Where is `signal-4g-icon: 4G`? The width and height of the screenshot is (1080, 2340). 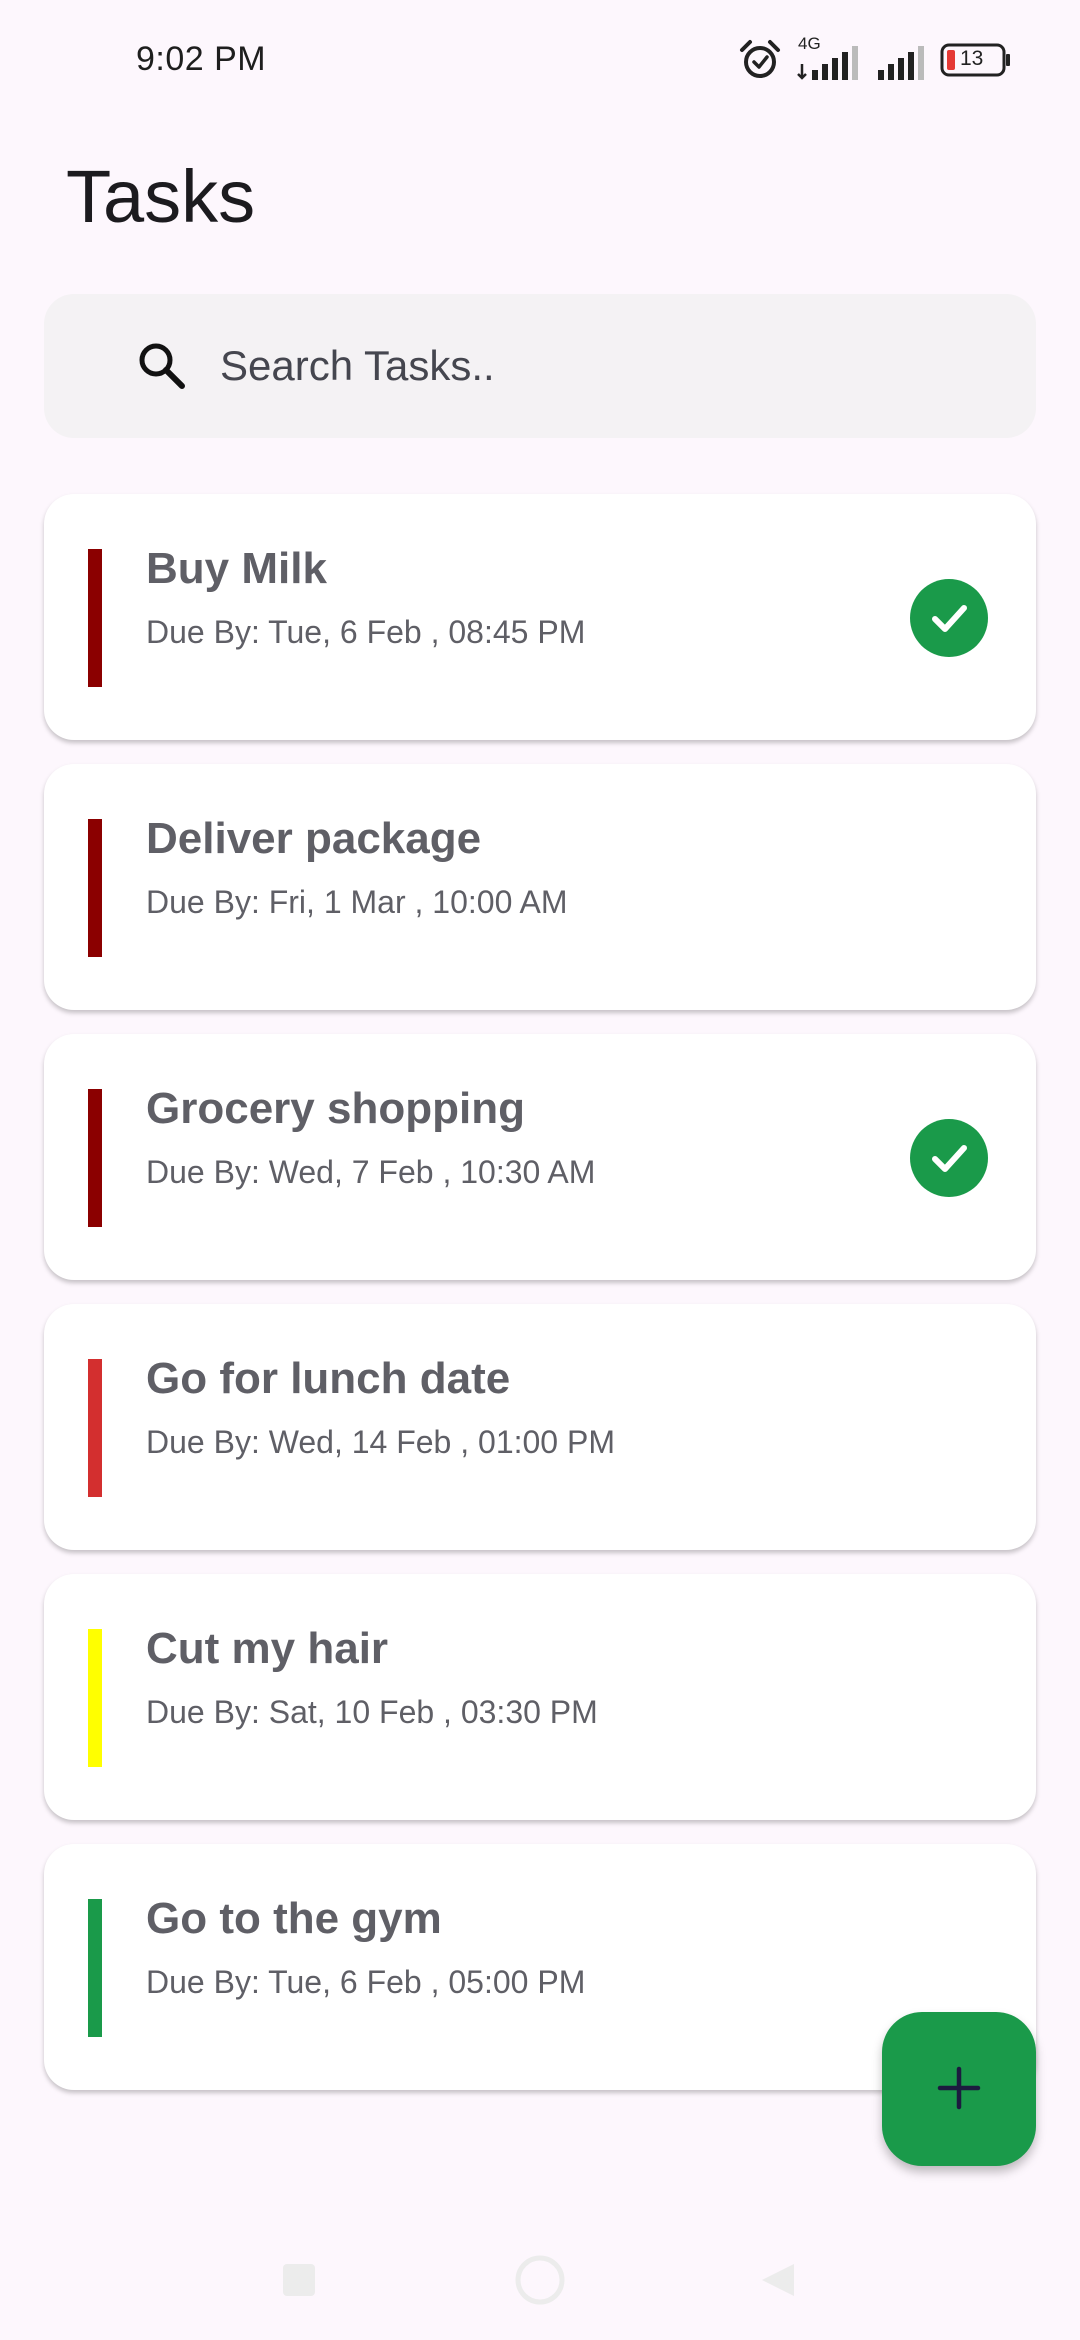
signal-4g-icon: 4G is located at coordinates (829, 58).